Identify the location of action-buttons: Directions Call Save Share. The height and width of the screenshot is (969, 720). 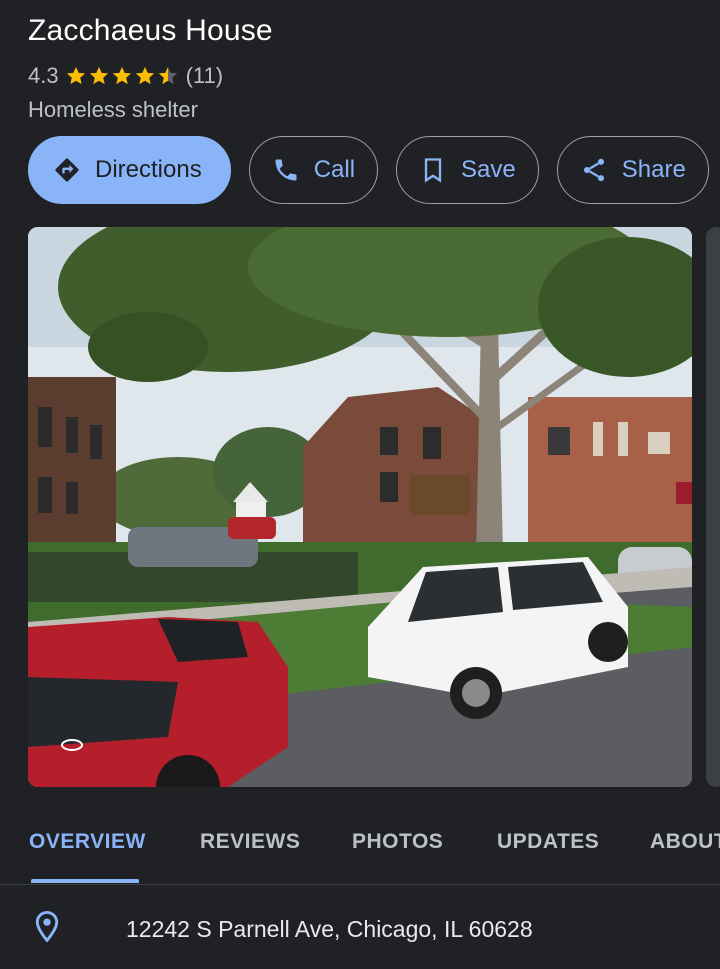
(368, 171).